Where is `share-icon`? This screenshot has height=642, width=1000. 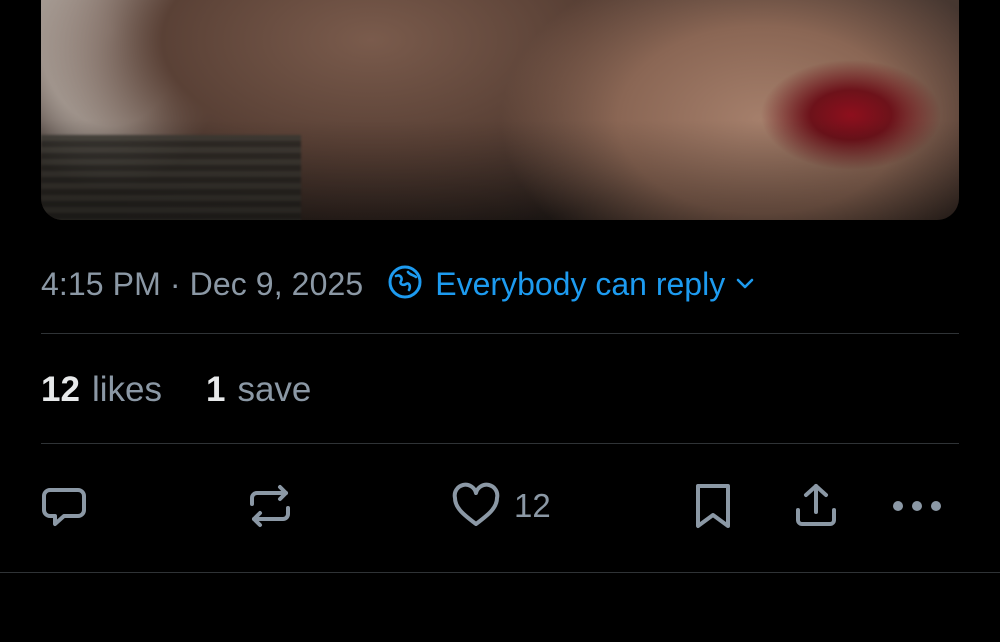 share-icon is located at coordinates (816, 506).